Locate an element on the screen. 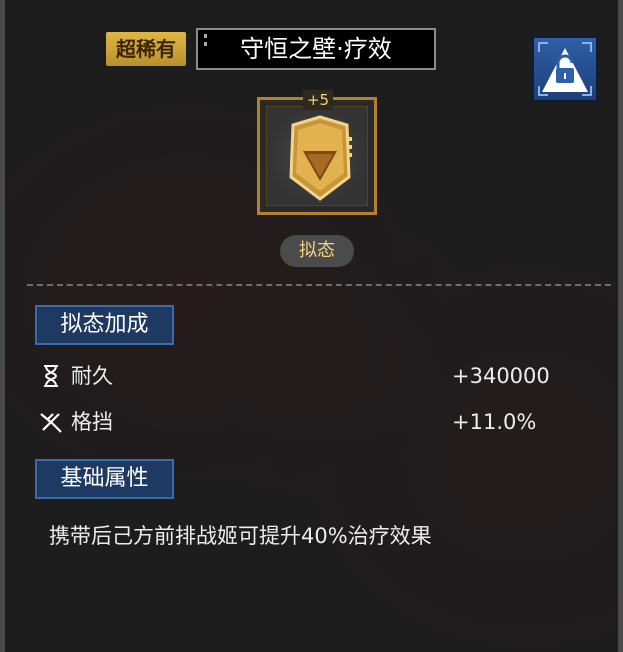 The width and height of the screenshot is (623, 652). item-icon-frame is located at coordinates (317, 156).